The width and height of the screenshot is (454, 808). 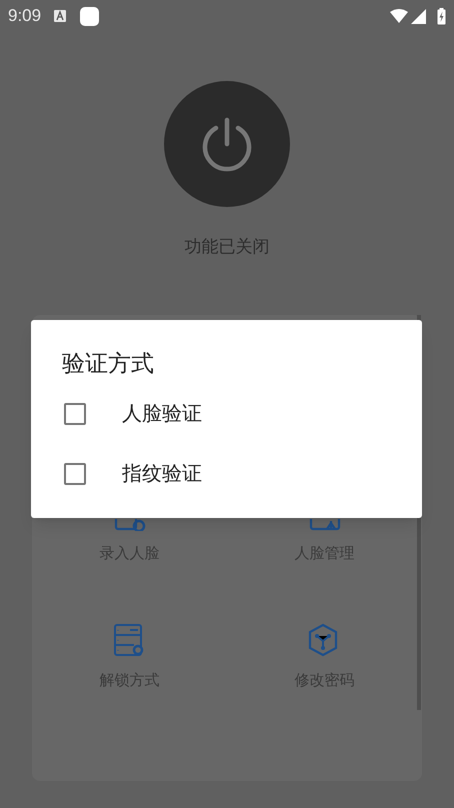 What do you see at coordinates (162, 474) in the screenshot?
I see `option-label: 指纹验证` at bounding box center [162, 474].